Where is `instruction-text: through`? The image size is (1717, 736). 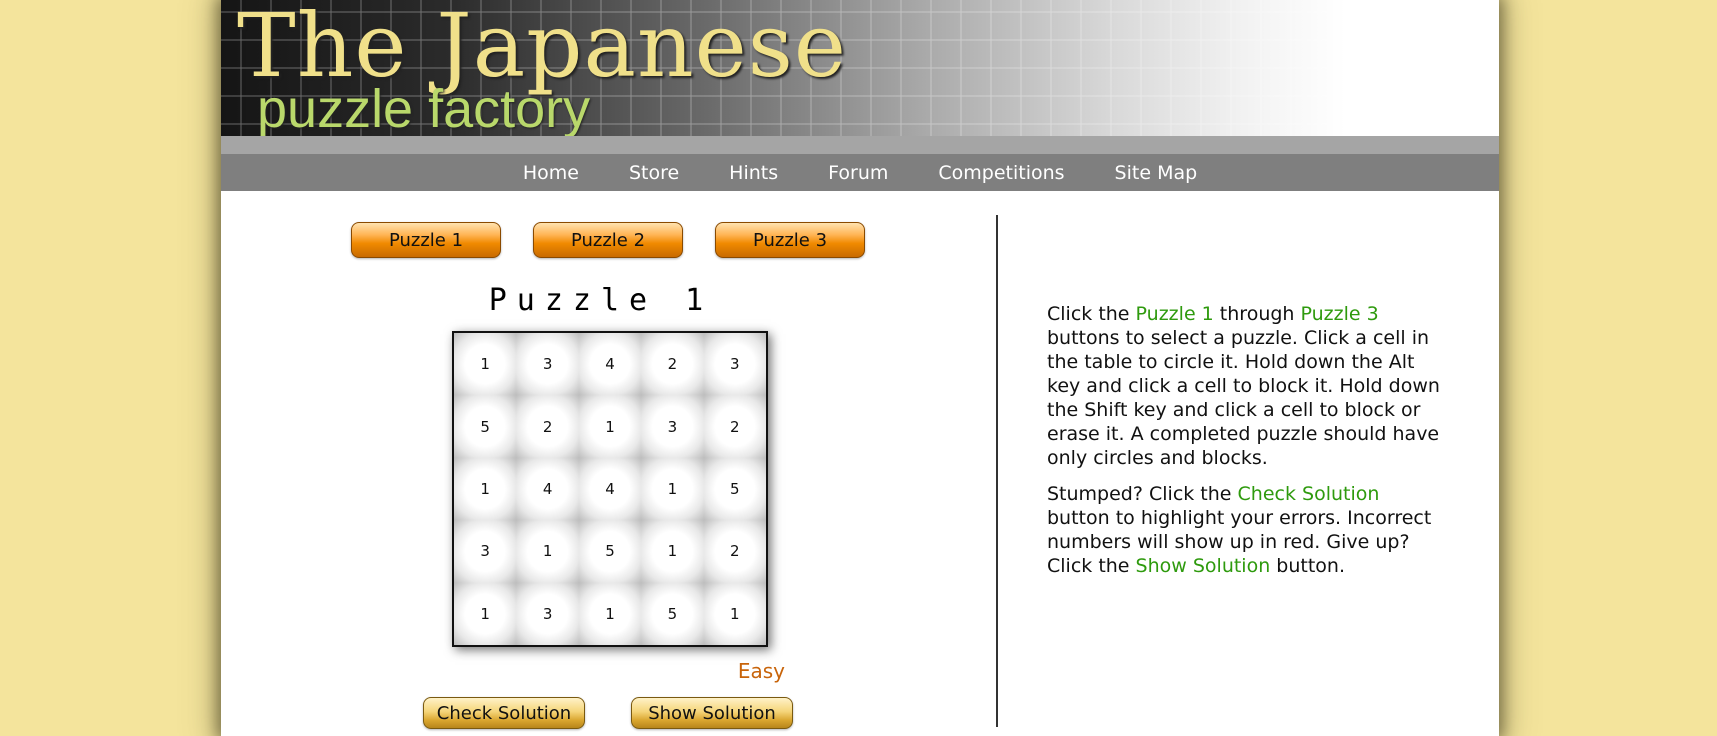 instruction-text: through is located at coordinates (1257, 314).